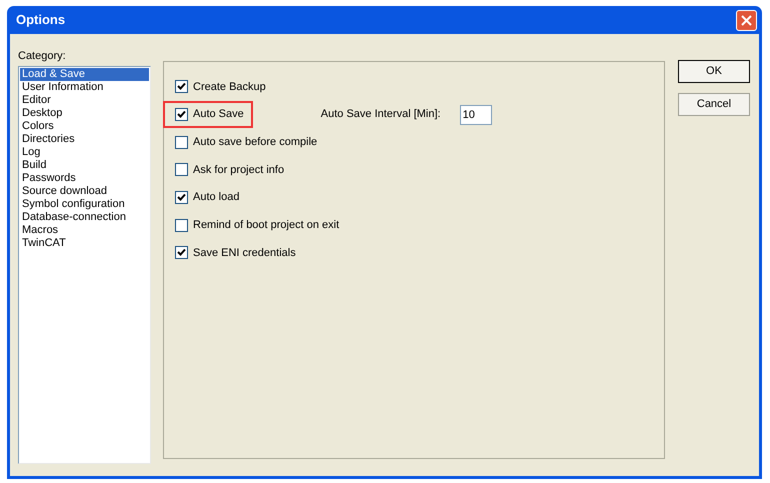 Image resolution: width=770 pixels, height=483 pixels. What do you see at coordinates (266, 226) in the screenshot?
I see `checkbox-label: Remind of boot project on exit` at bounding box center [266, 226].